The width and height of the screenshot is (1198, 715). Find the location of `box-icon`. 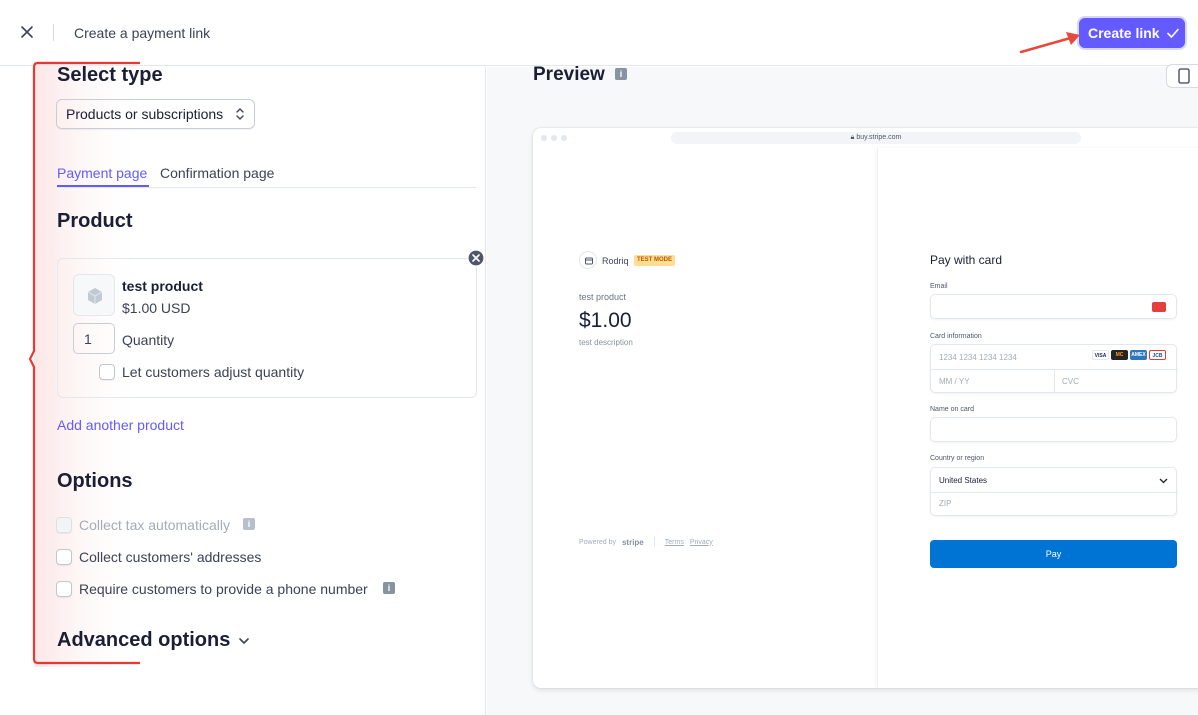

box-icon is located at coordinates (95, 296).